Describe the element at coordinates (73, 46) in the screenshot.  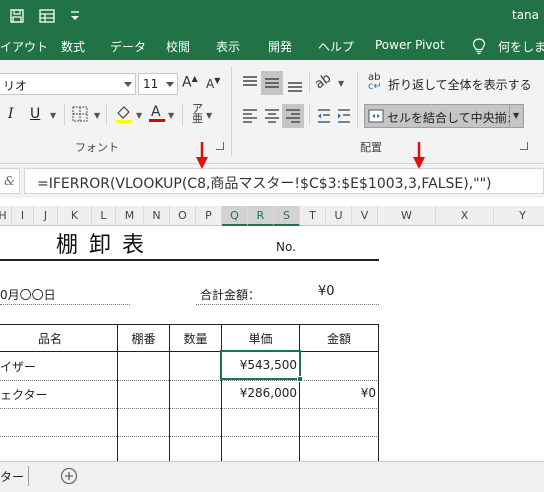
I see `tab-formulas: 数式` at that location.